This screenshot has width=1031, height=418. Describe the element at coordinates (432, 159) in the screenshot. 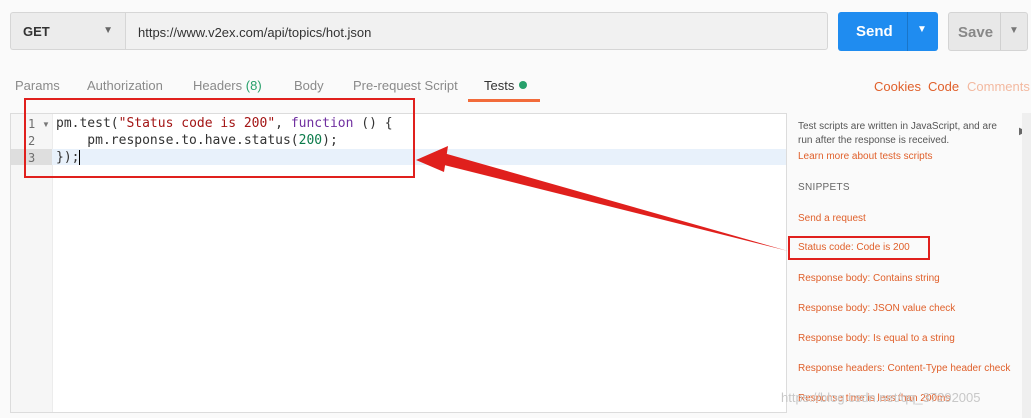

I see `annotation-arrow-head` at that location.